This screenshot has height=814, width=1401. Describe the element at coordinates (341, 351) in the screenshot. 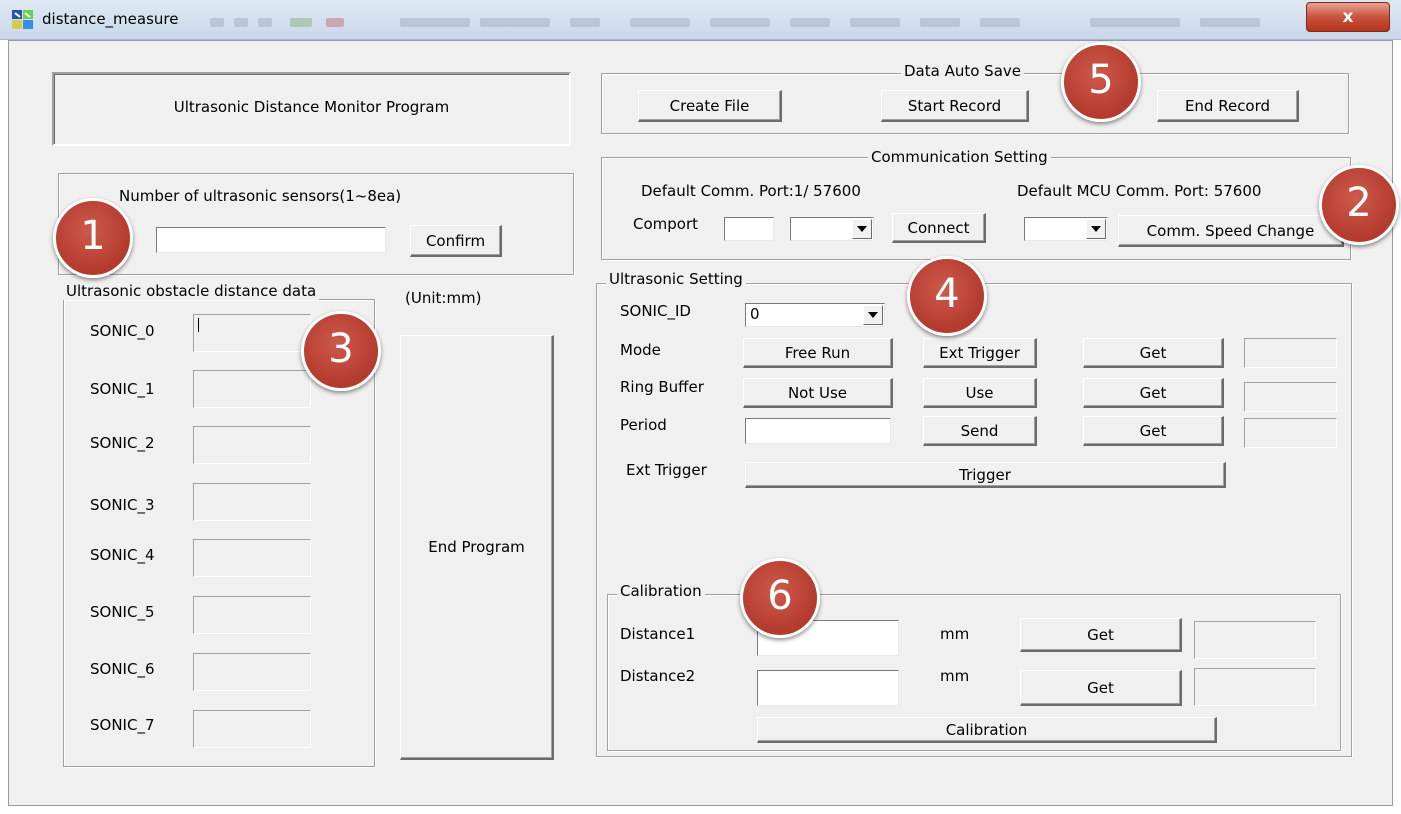

I see `annotation-badge-3: 3` at that location.